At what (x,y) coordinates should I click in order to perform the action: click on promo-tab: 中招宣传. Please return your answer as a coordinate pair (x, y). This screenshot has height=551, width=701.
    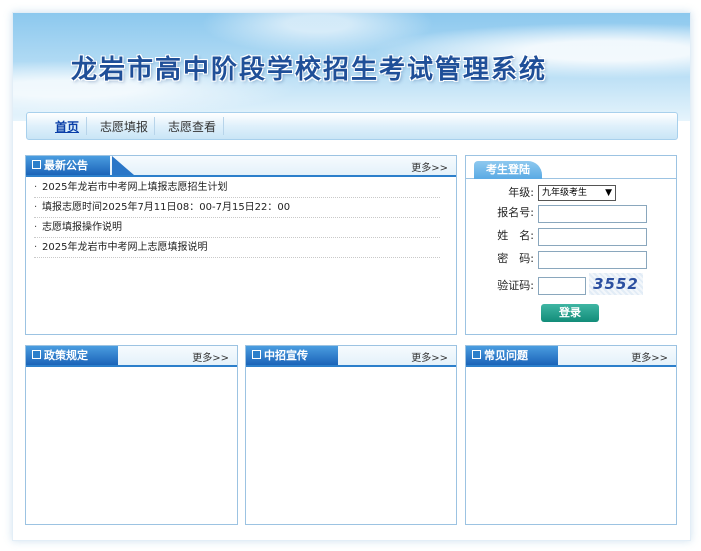
    Looking at the image, I should click on (292, 355).